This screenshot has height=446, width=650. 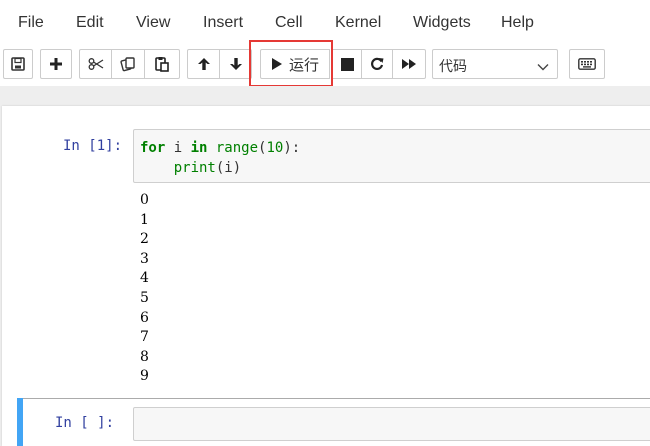 I want to click on output-line: 3, so click(x=144, y=259).